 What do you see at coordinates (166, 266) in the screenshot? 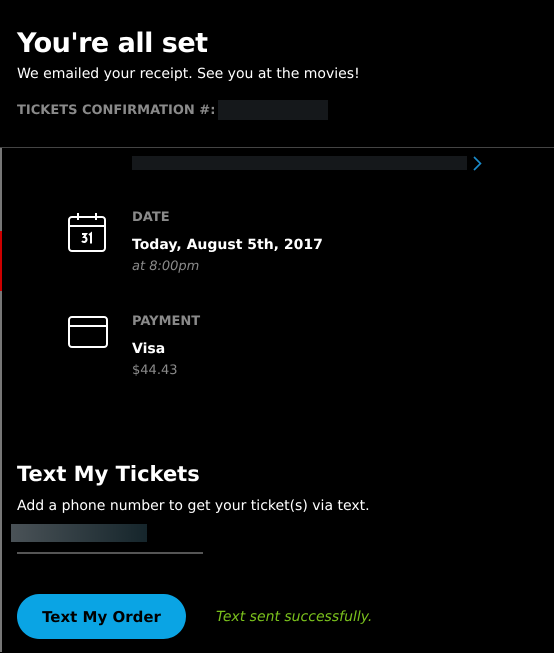
I see `detail-note: at 8:00pm` at bounding box center [166, 266].